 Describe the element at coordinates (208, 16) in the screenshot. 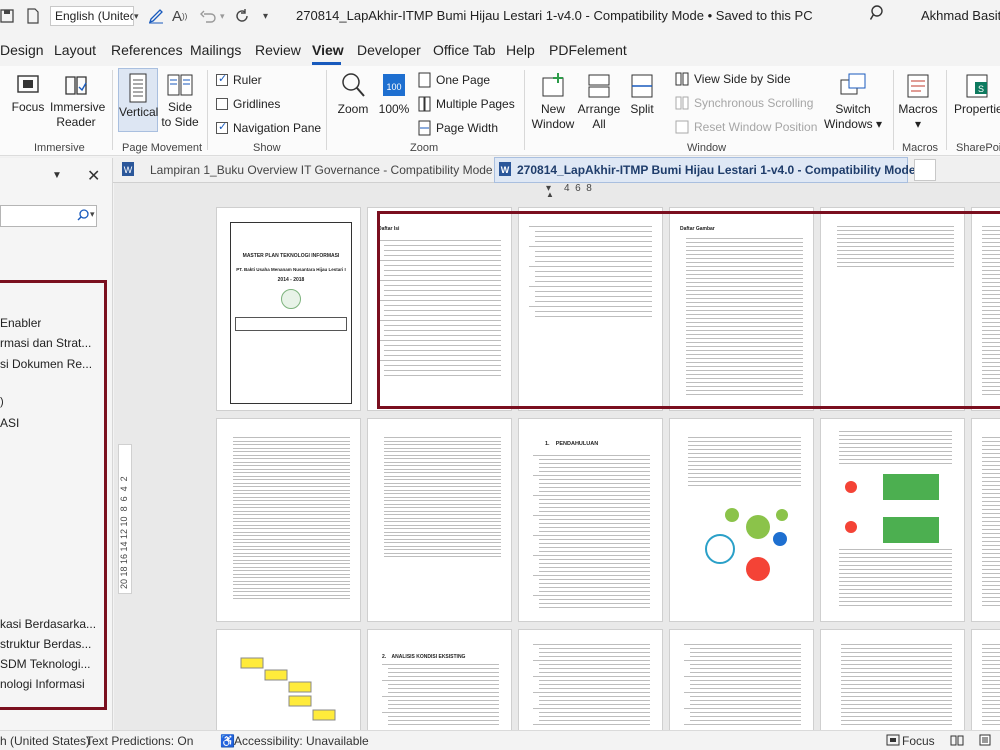

I see `undo-icon` at that location.